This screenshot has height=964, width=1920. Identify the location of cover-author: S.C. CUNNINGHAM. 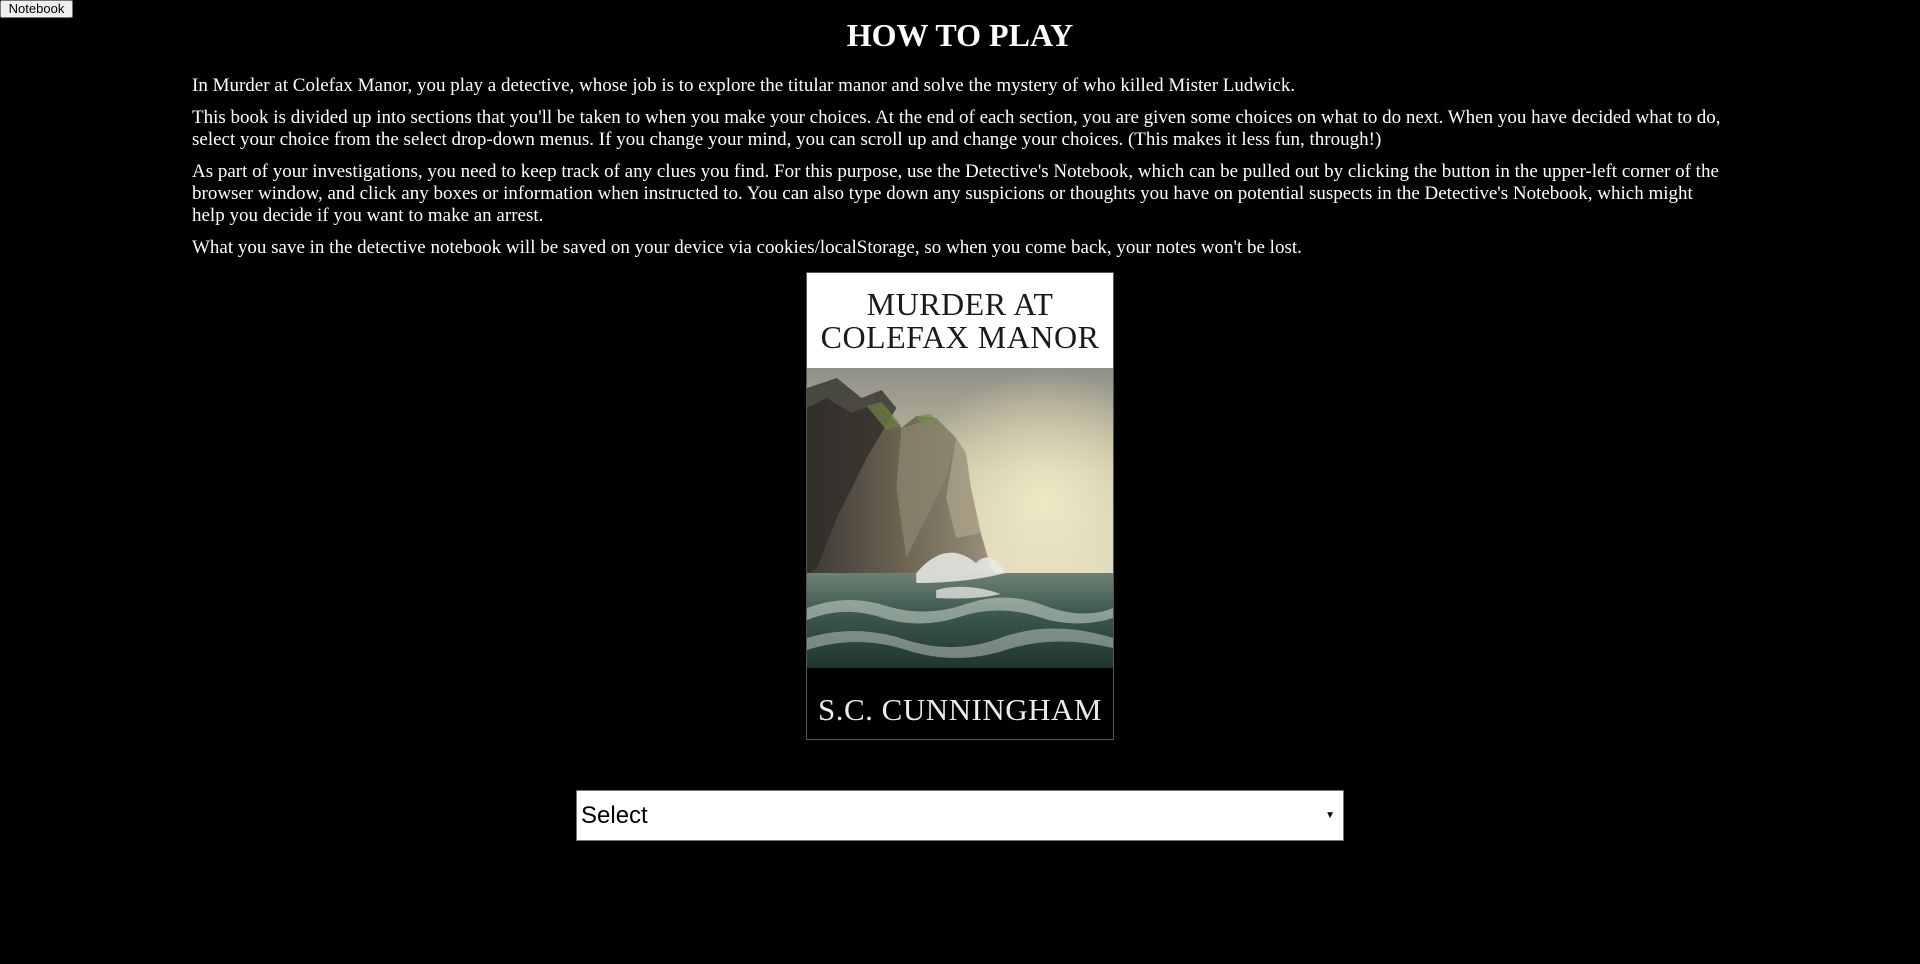
(960, 709).